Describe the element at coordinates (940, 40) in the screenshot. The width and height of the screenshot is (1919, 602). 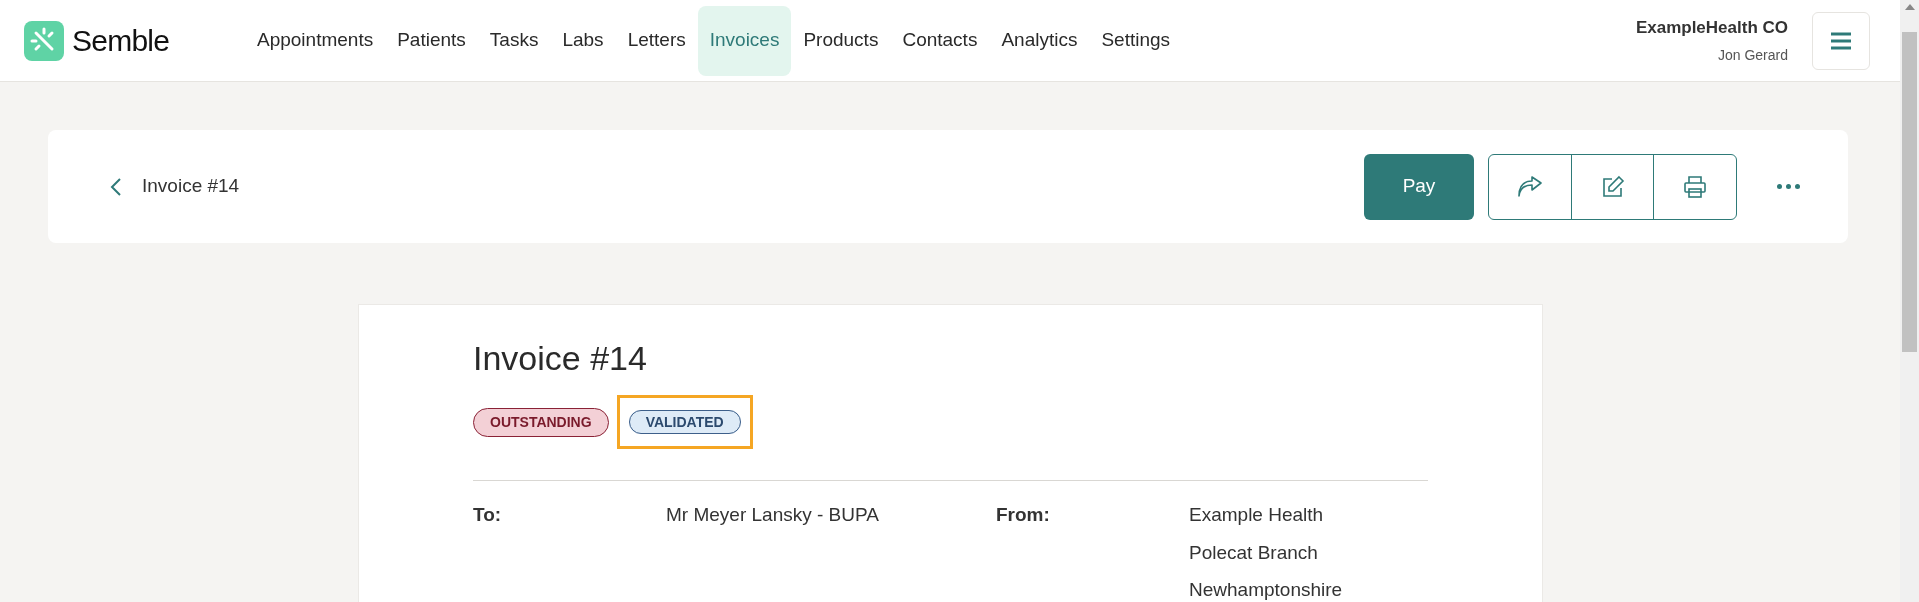
I see `nav-link: Contacts` at that location.